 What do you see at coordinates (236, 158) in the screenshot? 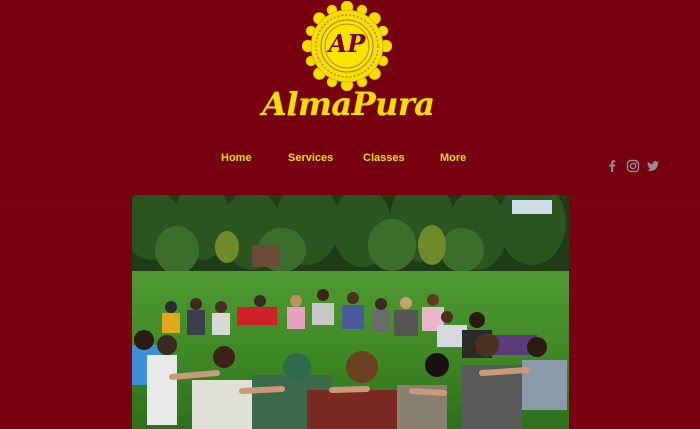
I see `nav-item-home: Home` at bounding box center [236, 158].